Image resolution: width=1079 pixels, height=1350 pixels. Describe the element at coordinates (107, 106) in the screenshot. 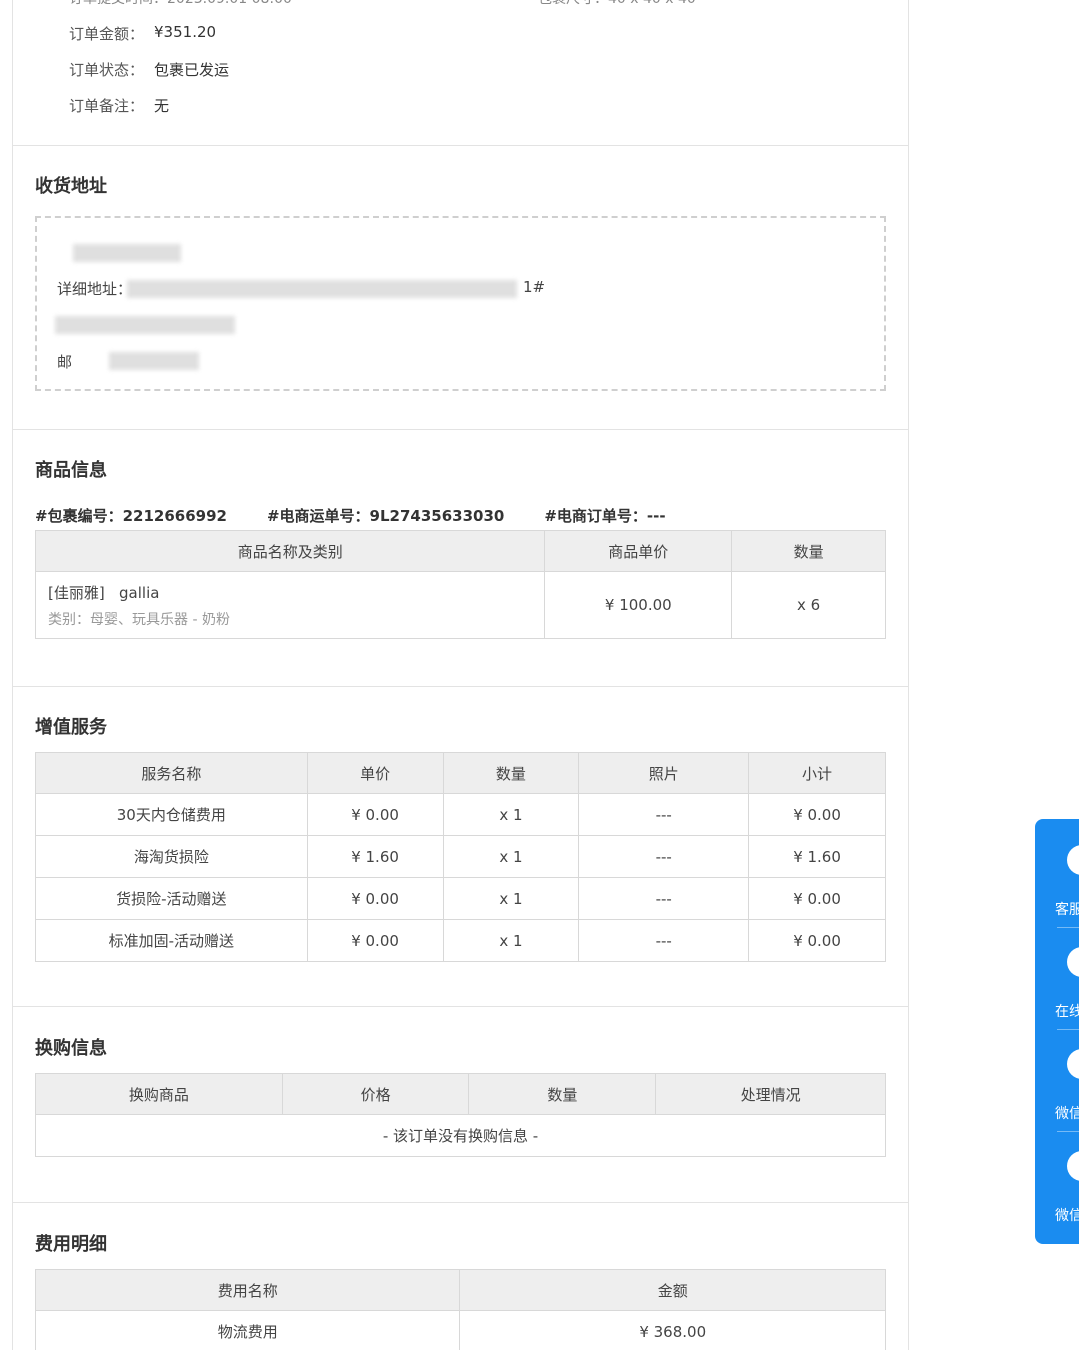

I see `order-note-label: 订单备注：` at that location.